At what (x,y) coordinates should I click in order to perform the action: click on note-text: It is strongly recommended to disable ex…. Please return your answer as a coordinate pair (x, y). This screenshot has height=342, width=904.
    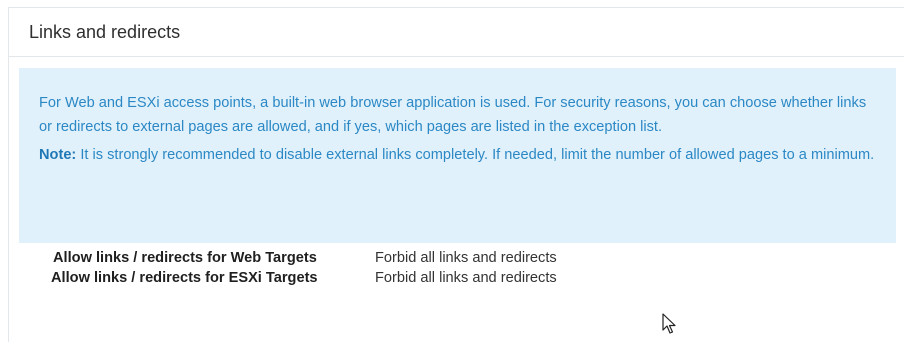
    Looking at the image, I should click on (475, 155).